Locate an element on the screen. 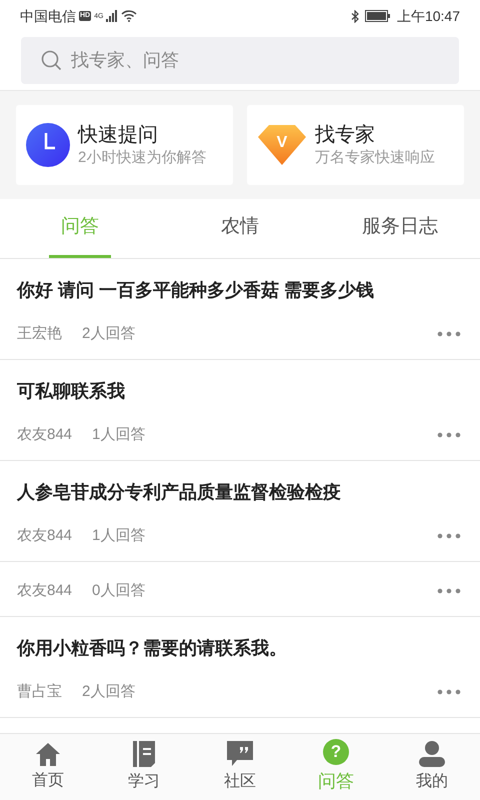  question-title: 人参皂苷成分专利产品质量监督检验检疫 is located at coordinates (179, 492).